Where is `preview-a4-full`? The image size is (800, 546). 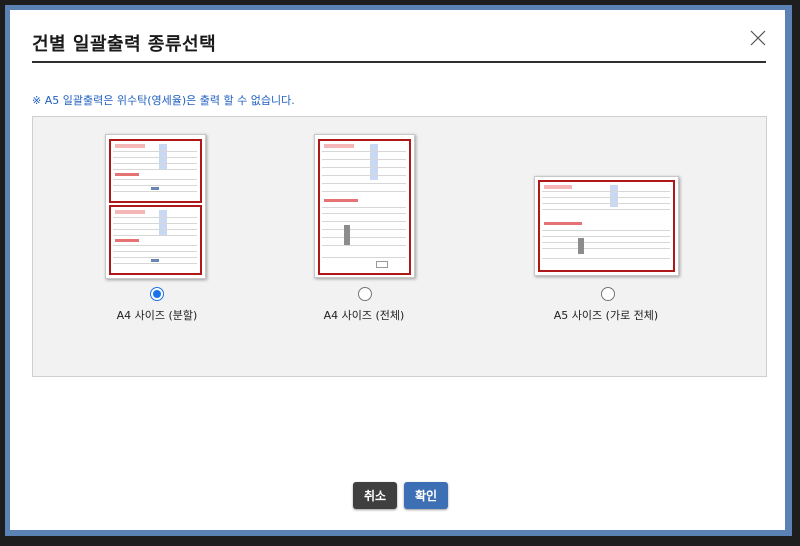
preview-a4-full is located at coordinates (364, 206).